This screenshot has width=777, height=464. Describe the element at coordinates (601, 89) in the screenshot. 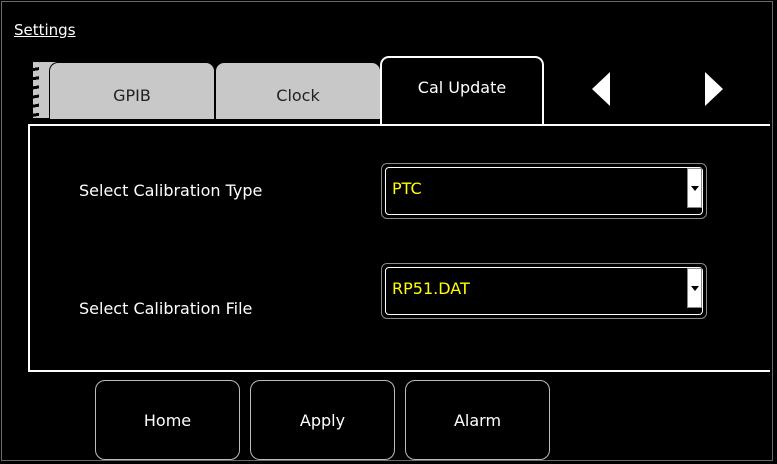

I see `triangle-left-icon` at that location.